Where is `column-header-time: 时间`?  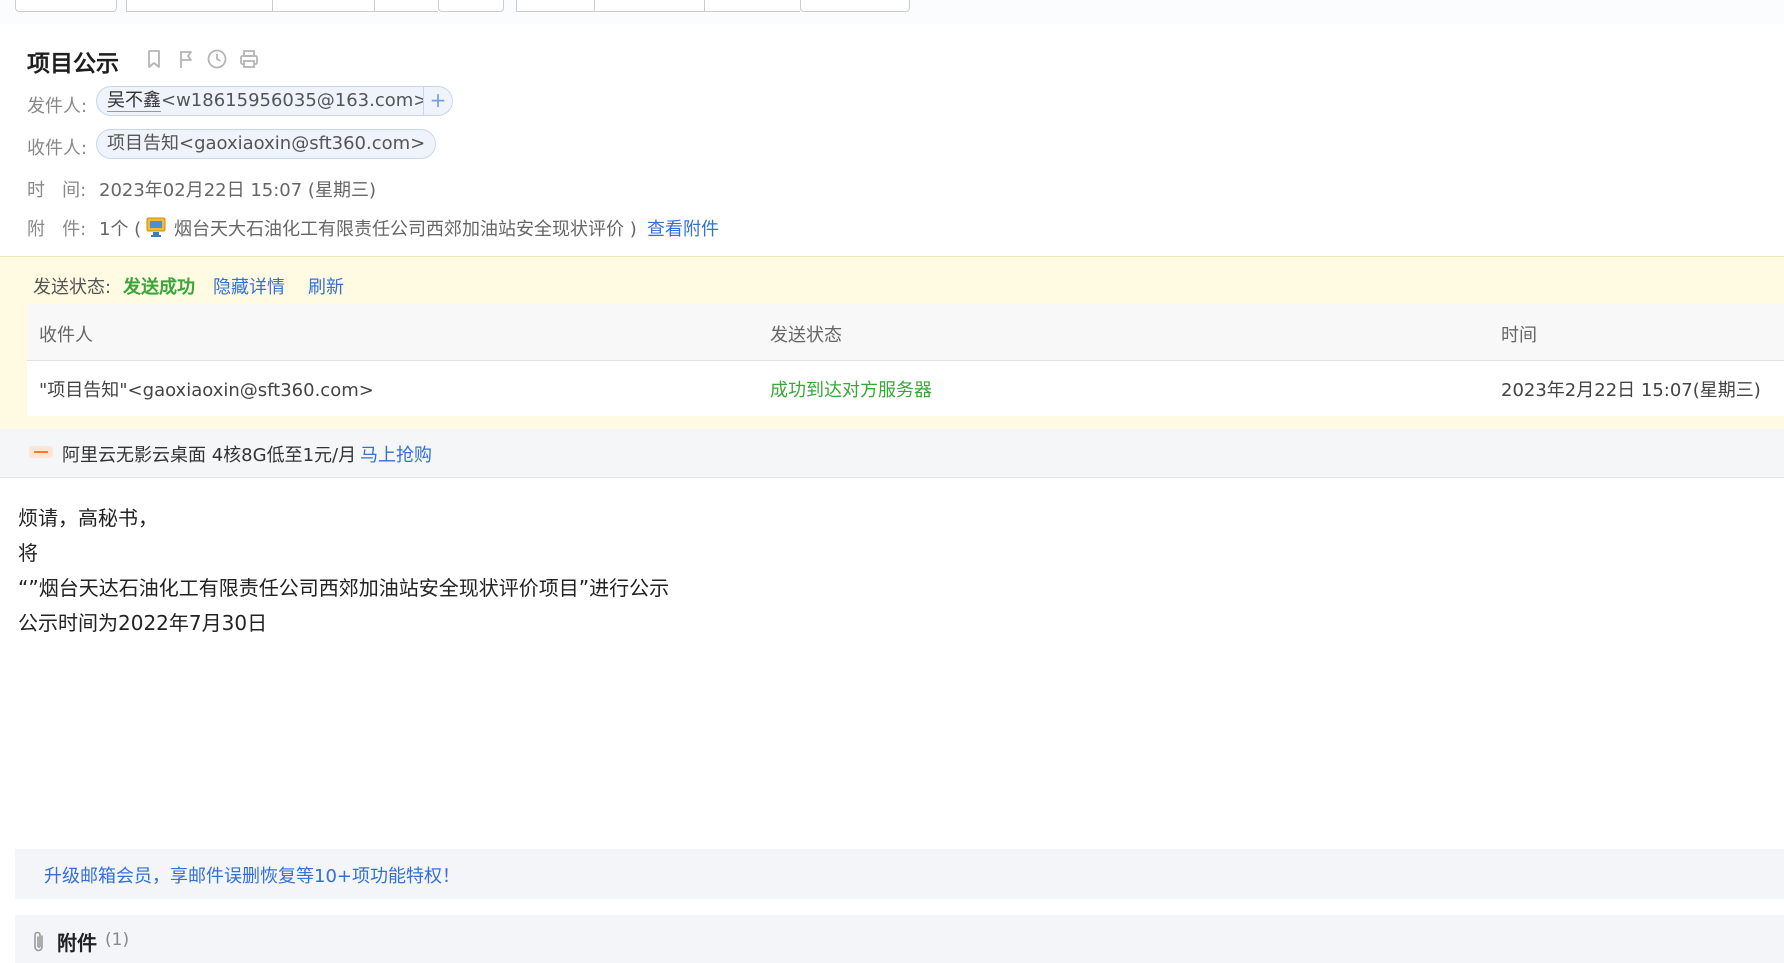 column-header-time: 时间 is located at coordinates (1519, 335).